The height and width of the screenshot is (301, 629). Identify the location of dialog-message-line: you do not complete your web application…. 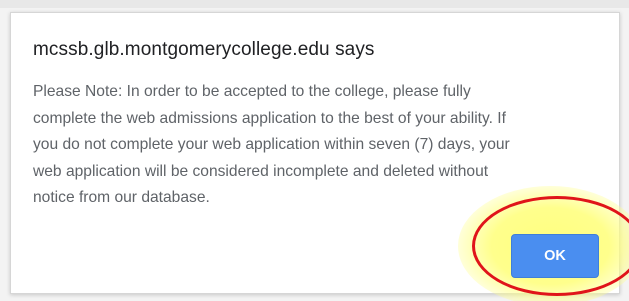
(271, 144).